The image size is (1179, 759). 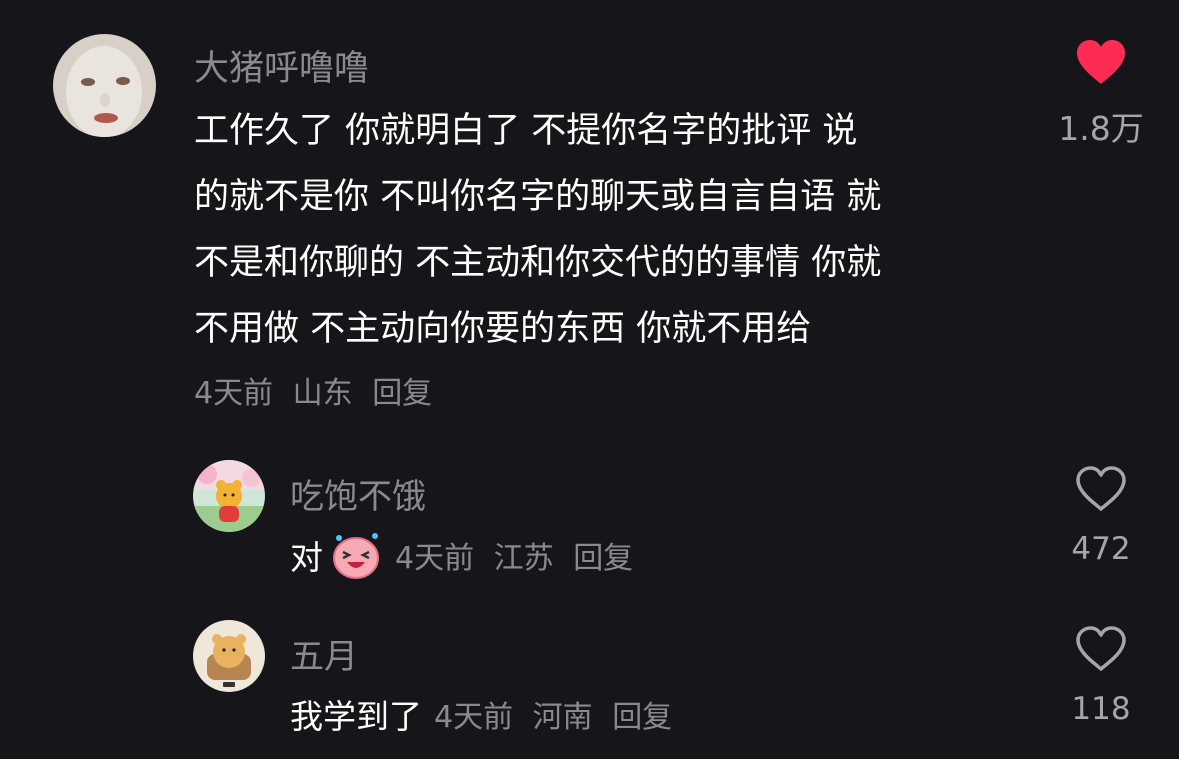 What do you see at coordinates (538, 263) in the screenshot?
I see `comment-text-line: 不是和你聊的 不主动和你交代的的事情 你就` at bounding box center [538, 263].